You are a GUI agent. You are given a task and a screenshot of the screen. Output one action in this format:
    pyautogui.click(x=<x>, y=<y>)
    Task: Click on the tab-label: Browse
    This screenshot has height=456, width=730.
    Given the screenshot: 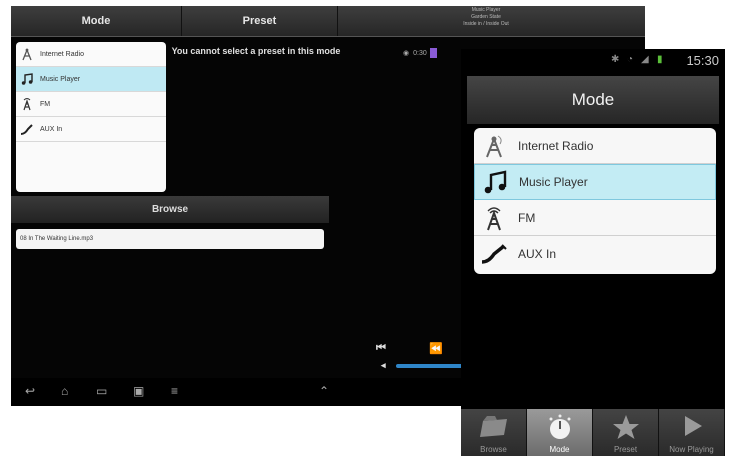 What is the action you would take?
    pyautogui.click(x=493, y=449)
    